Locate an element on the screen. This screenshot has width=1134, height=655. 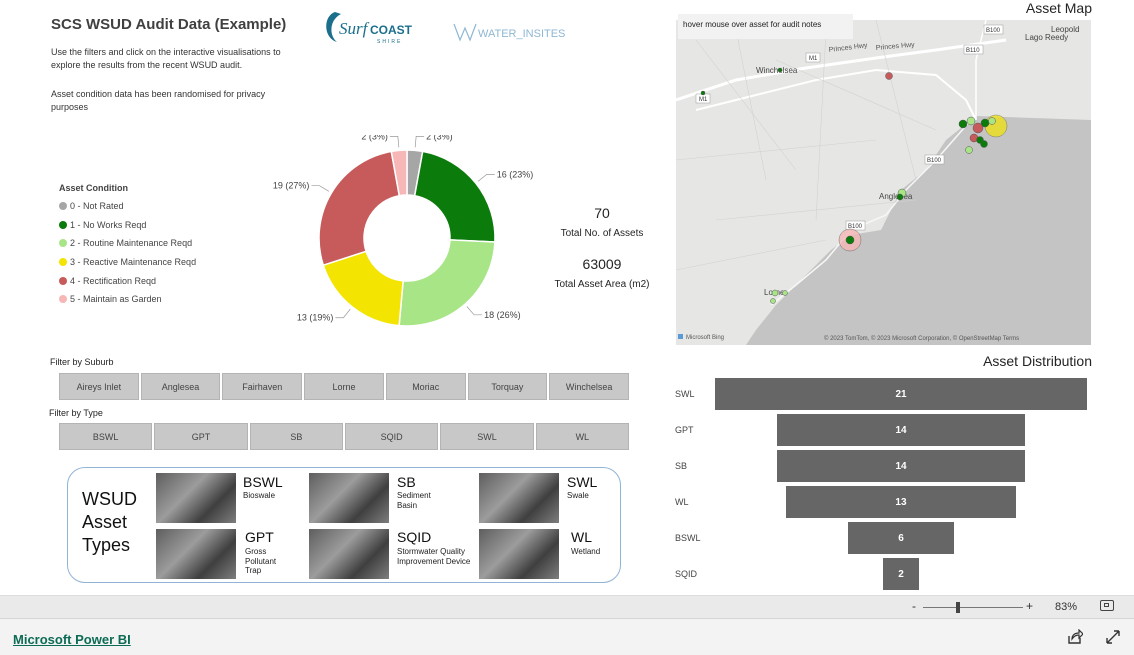
legend-label: 5 - Maintain as Garden is located at coordinates (116, 299).